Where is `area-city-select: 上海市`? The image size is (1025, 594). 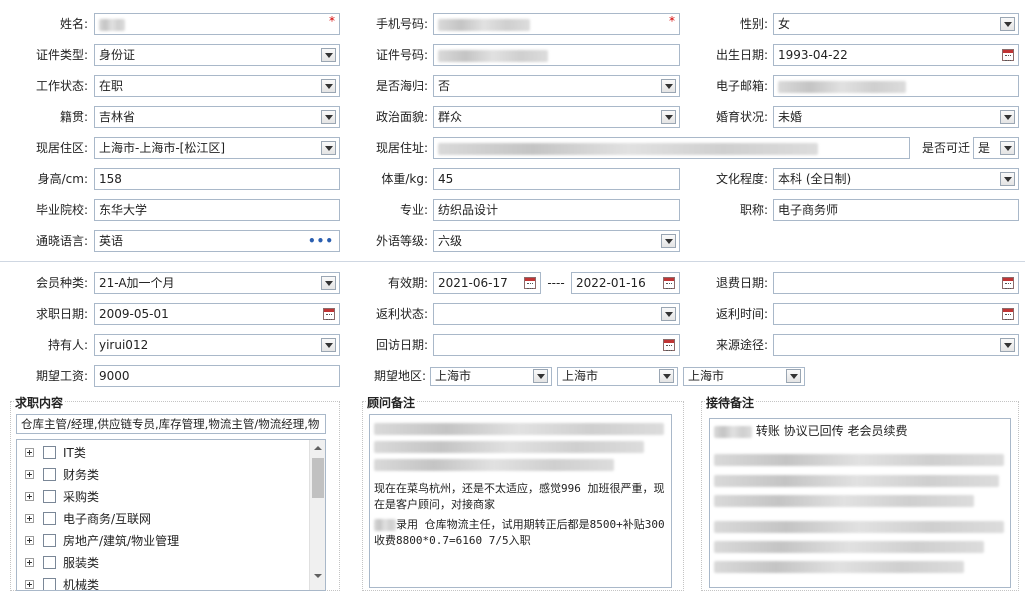 area-city-select: 上海市 is located at coordinates (617, 376).